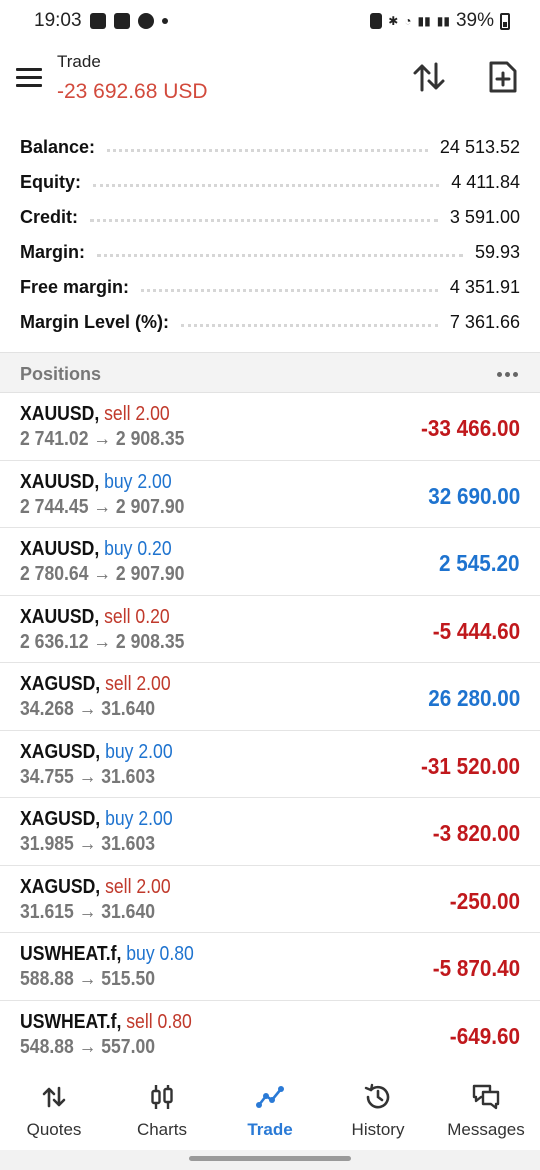 The image size is (540, 1170). Describe the element at coordinates (52, 252) in the screenshot. I see `summary-label: Margin:` at that location.